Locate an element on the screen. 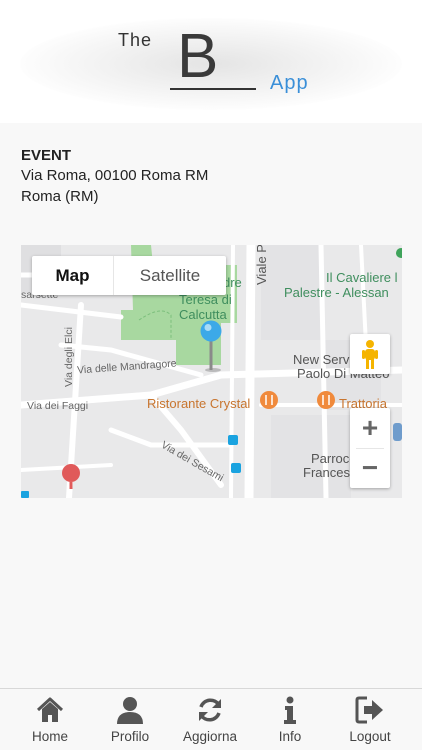 The width and height of the screenshot is (422, 750). tab-aggiorna: Aggiorna is located at coordinates (210, 719).